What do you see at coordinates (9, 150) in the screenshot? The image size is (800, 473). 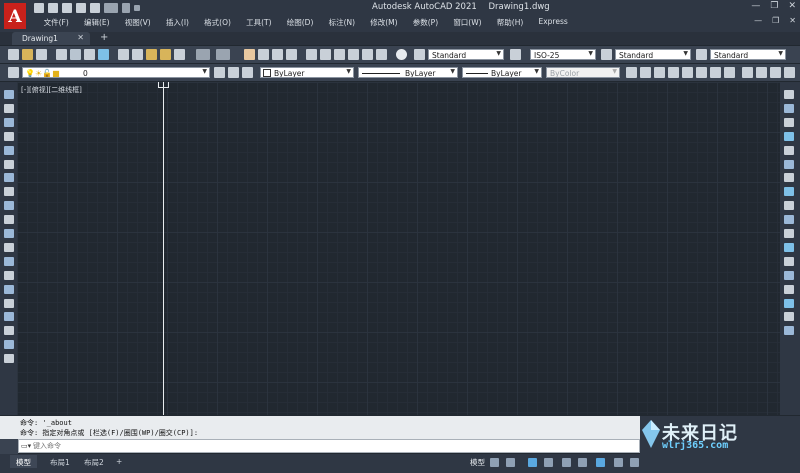 I see `rectangle-icon` at bounding box center [9, 150].